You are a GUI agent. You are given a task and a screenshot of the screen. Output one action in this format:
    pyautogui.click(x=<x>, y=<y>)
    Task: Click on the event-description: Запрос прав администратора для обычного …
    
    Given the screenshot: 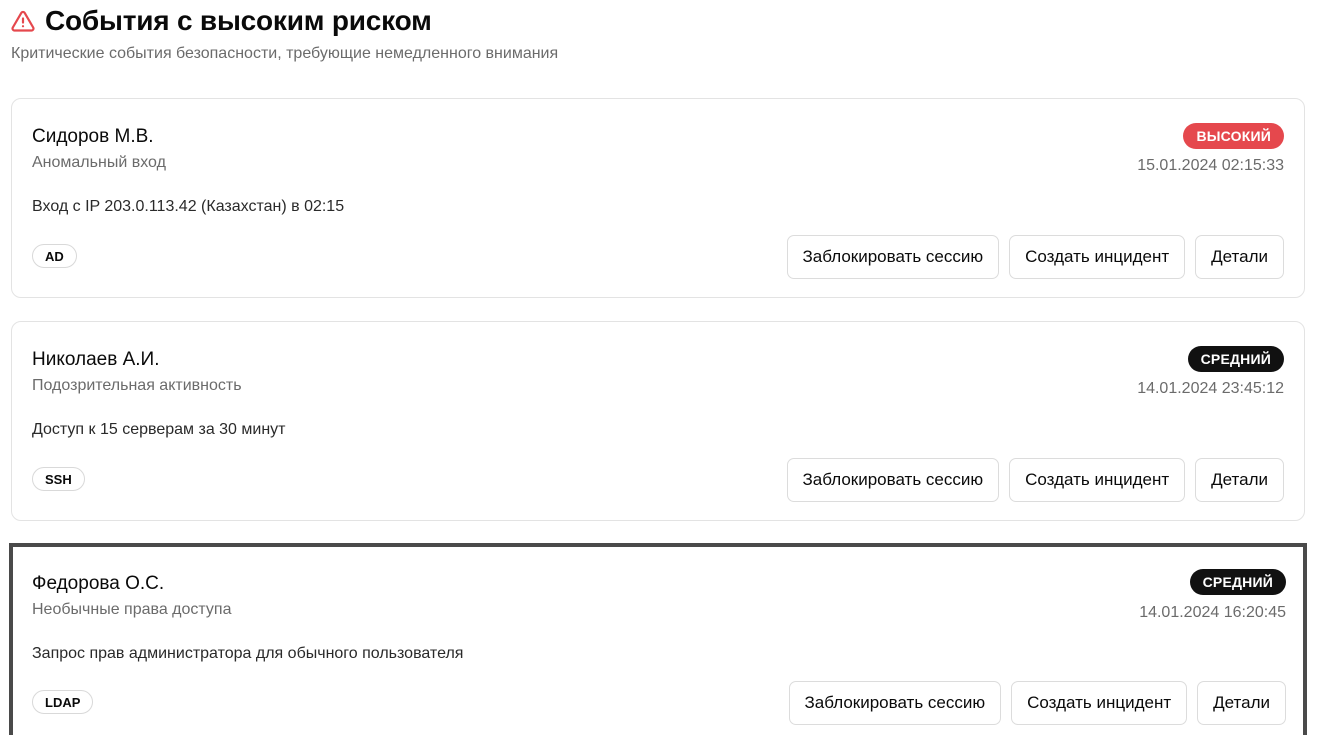 What is the action you would take?
    pyautogui.click(x=248, y=653)
    